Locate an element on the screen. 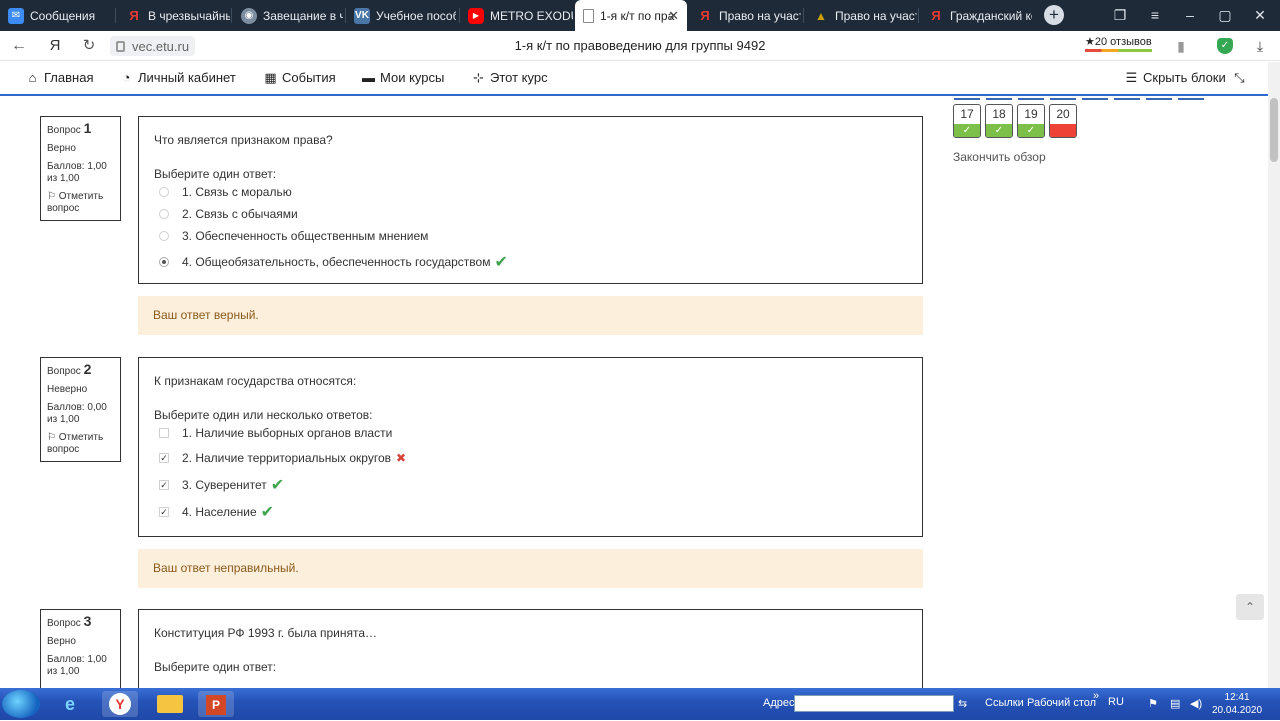  tab-will: ◉ Завещание в чр is located at coordinates (288, 15).